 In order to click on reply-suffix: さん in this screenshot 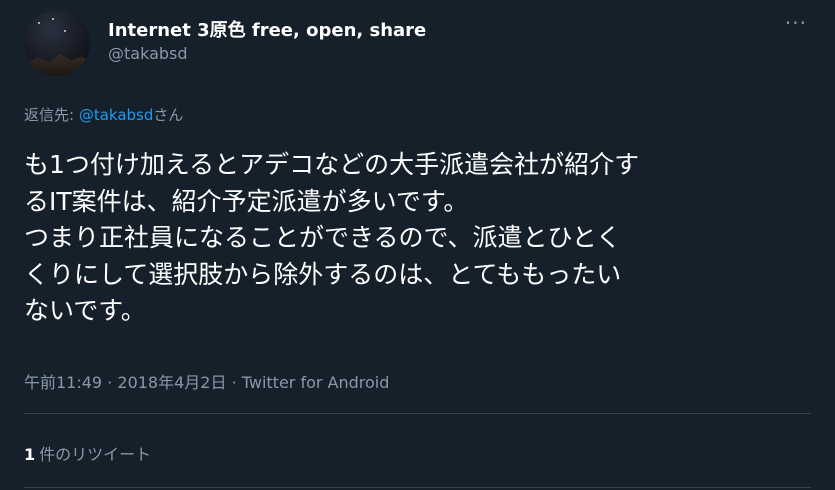, I will do `click(168, 115)`.